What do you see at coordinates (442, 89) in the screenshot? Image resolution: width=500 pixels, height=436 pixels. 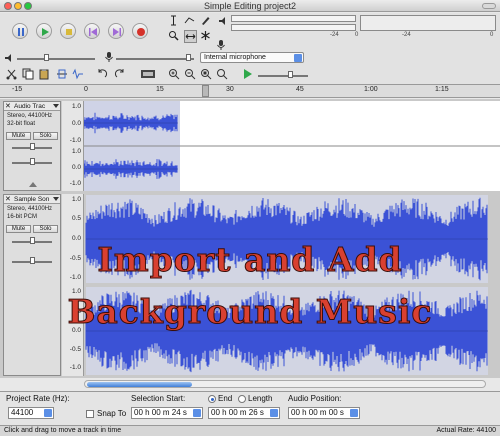 I see `ruler-tick: 1:15` at bounding box center [442, 89].